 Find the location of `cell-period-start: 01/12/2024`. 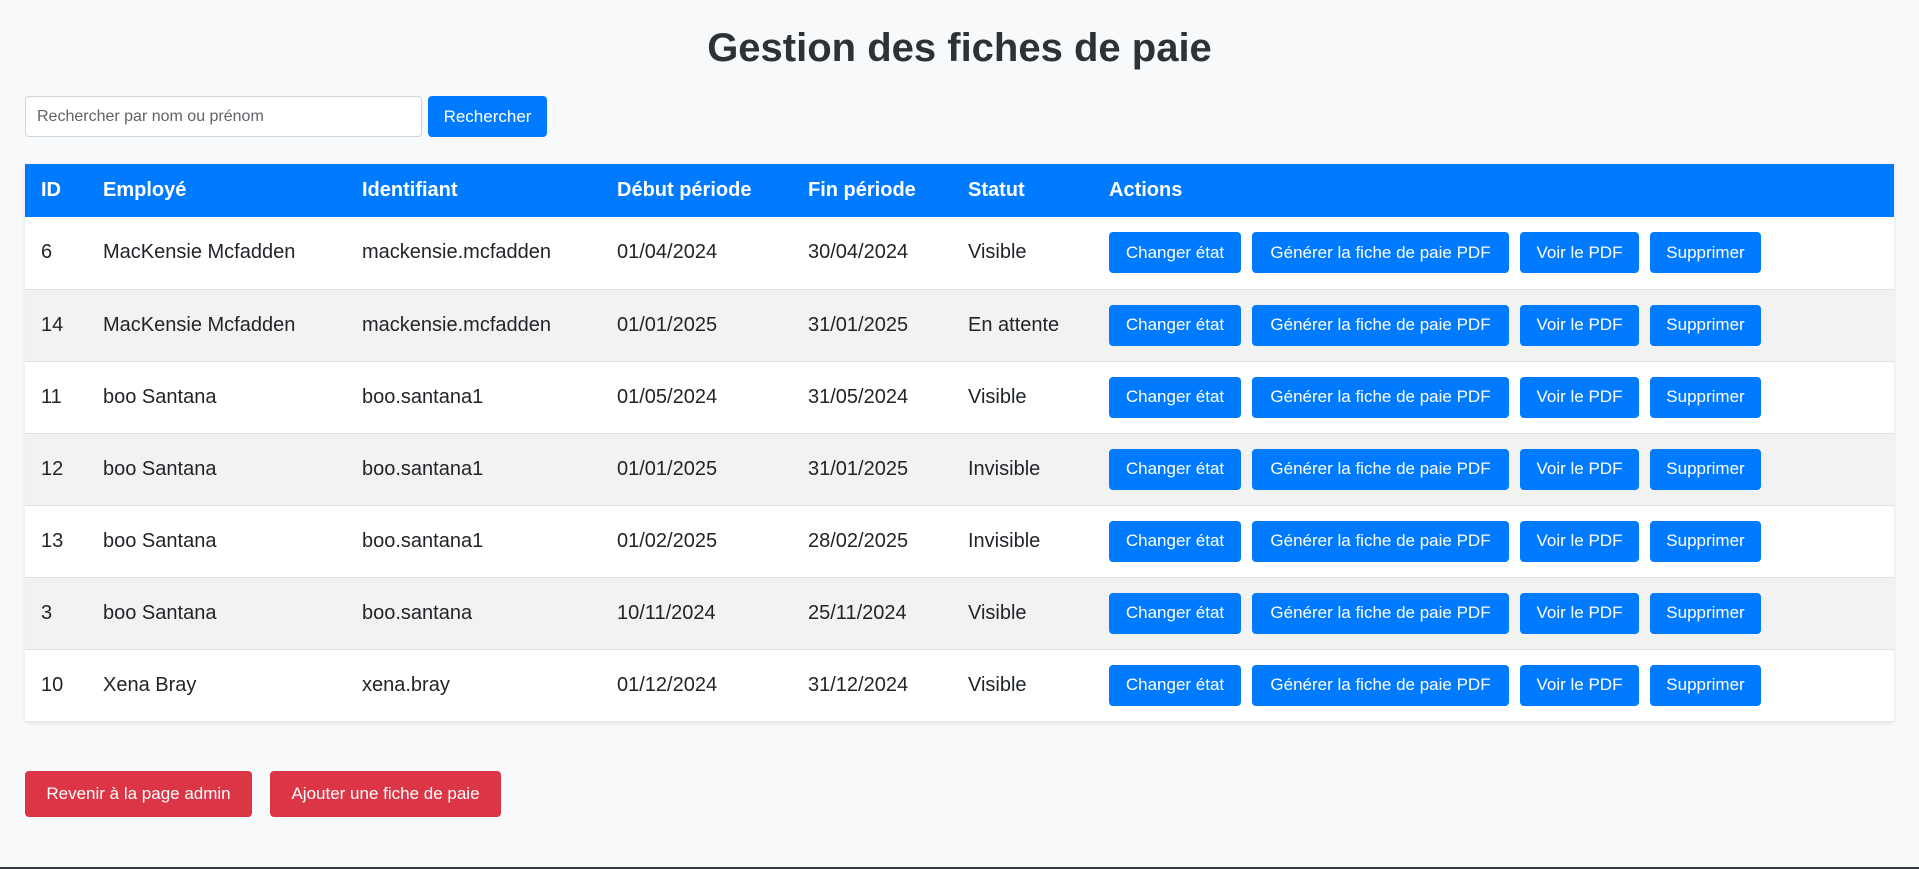

cell-period-start: 01/12/2024 is located at coordinates (667, 684).